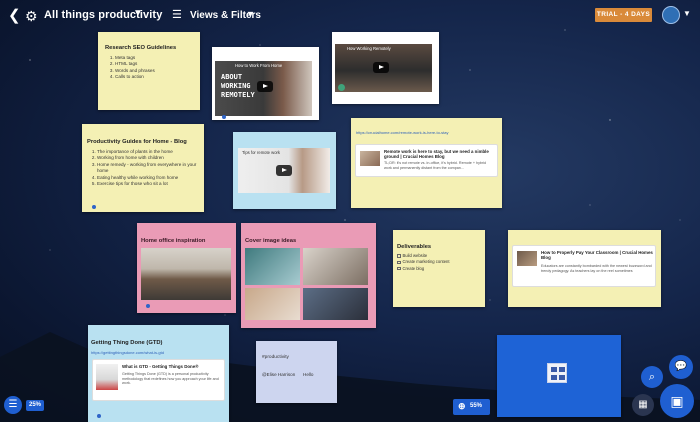 The image size is (700, 422). Describe the element at coordinates (671, 15) in the screenshot. I see `avatar` at that location.